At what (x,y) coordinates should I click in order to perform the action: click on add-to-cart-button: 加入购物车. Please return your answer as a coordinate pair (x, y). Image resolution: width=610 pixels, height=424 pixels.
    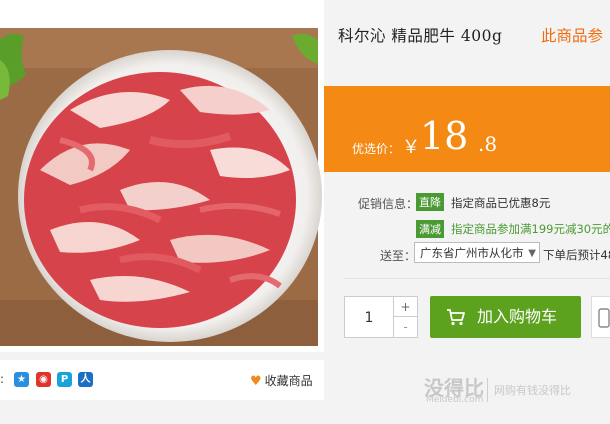
    Looking at the image, I should click on (505, 317).